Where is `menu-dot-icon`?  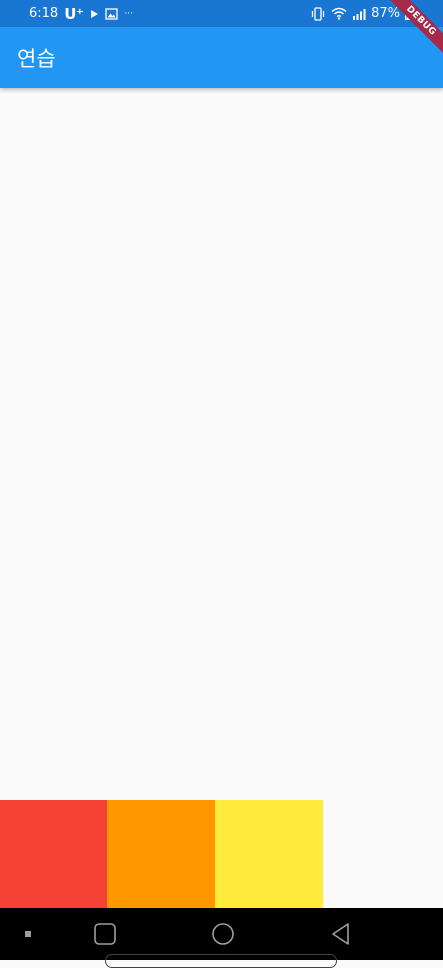 menu-dot-icon is located at coordinates (28, 934).